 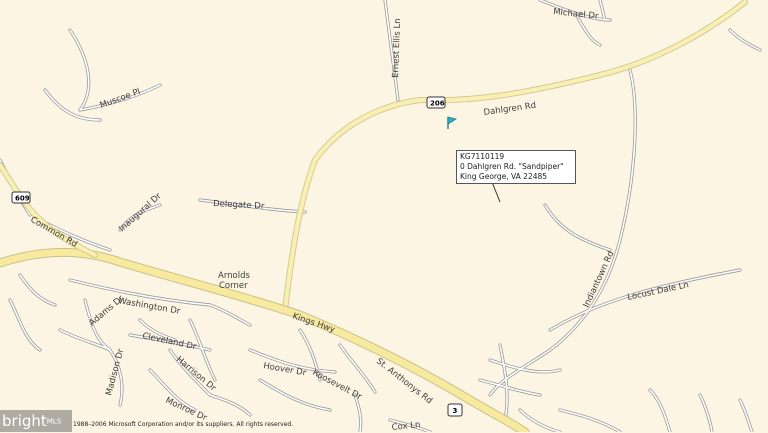 I want to click on route-shield-609: 609, so click(x=21, y=197).